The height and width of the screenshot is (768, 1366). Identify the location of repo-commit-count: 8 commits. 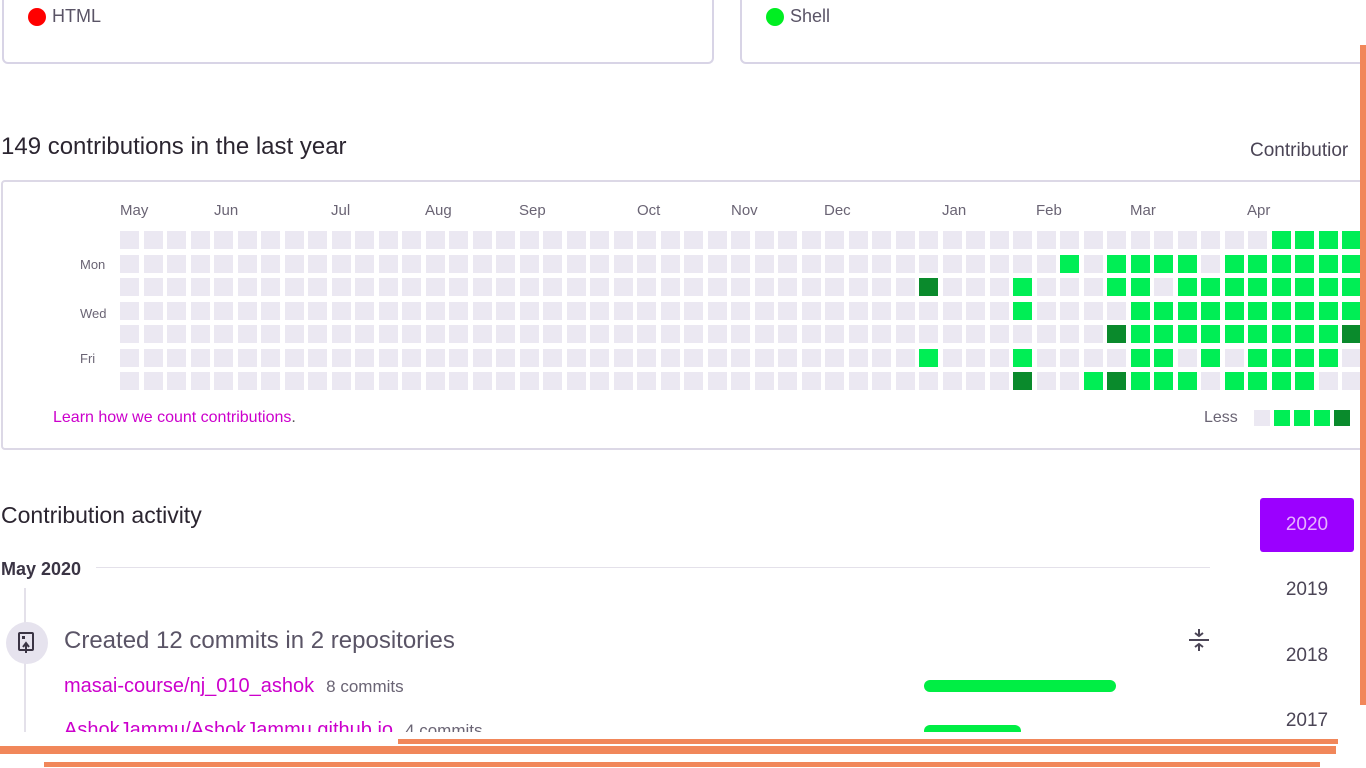
(364, 687).